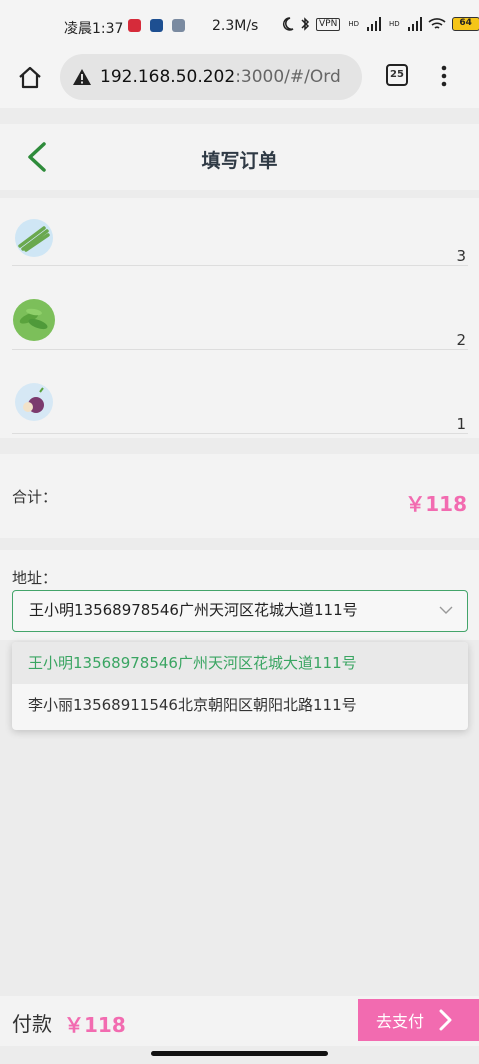 The height and width of the screenshot is (1064, 479). I want to click on order-total: 合计： ￥118, so click(239, 496).